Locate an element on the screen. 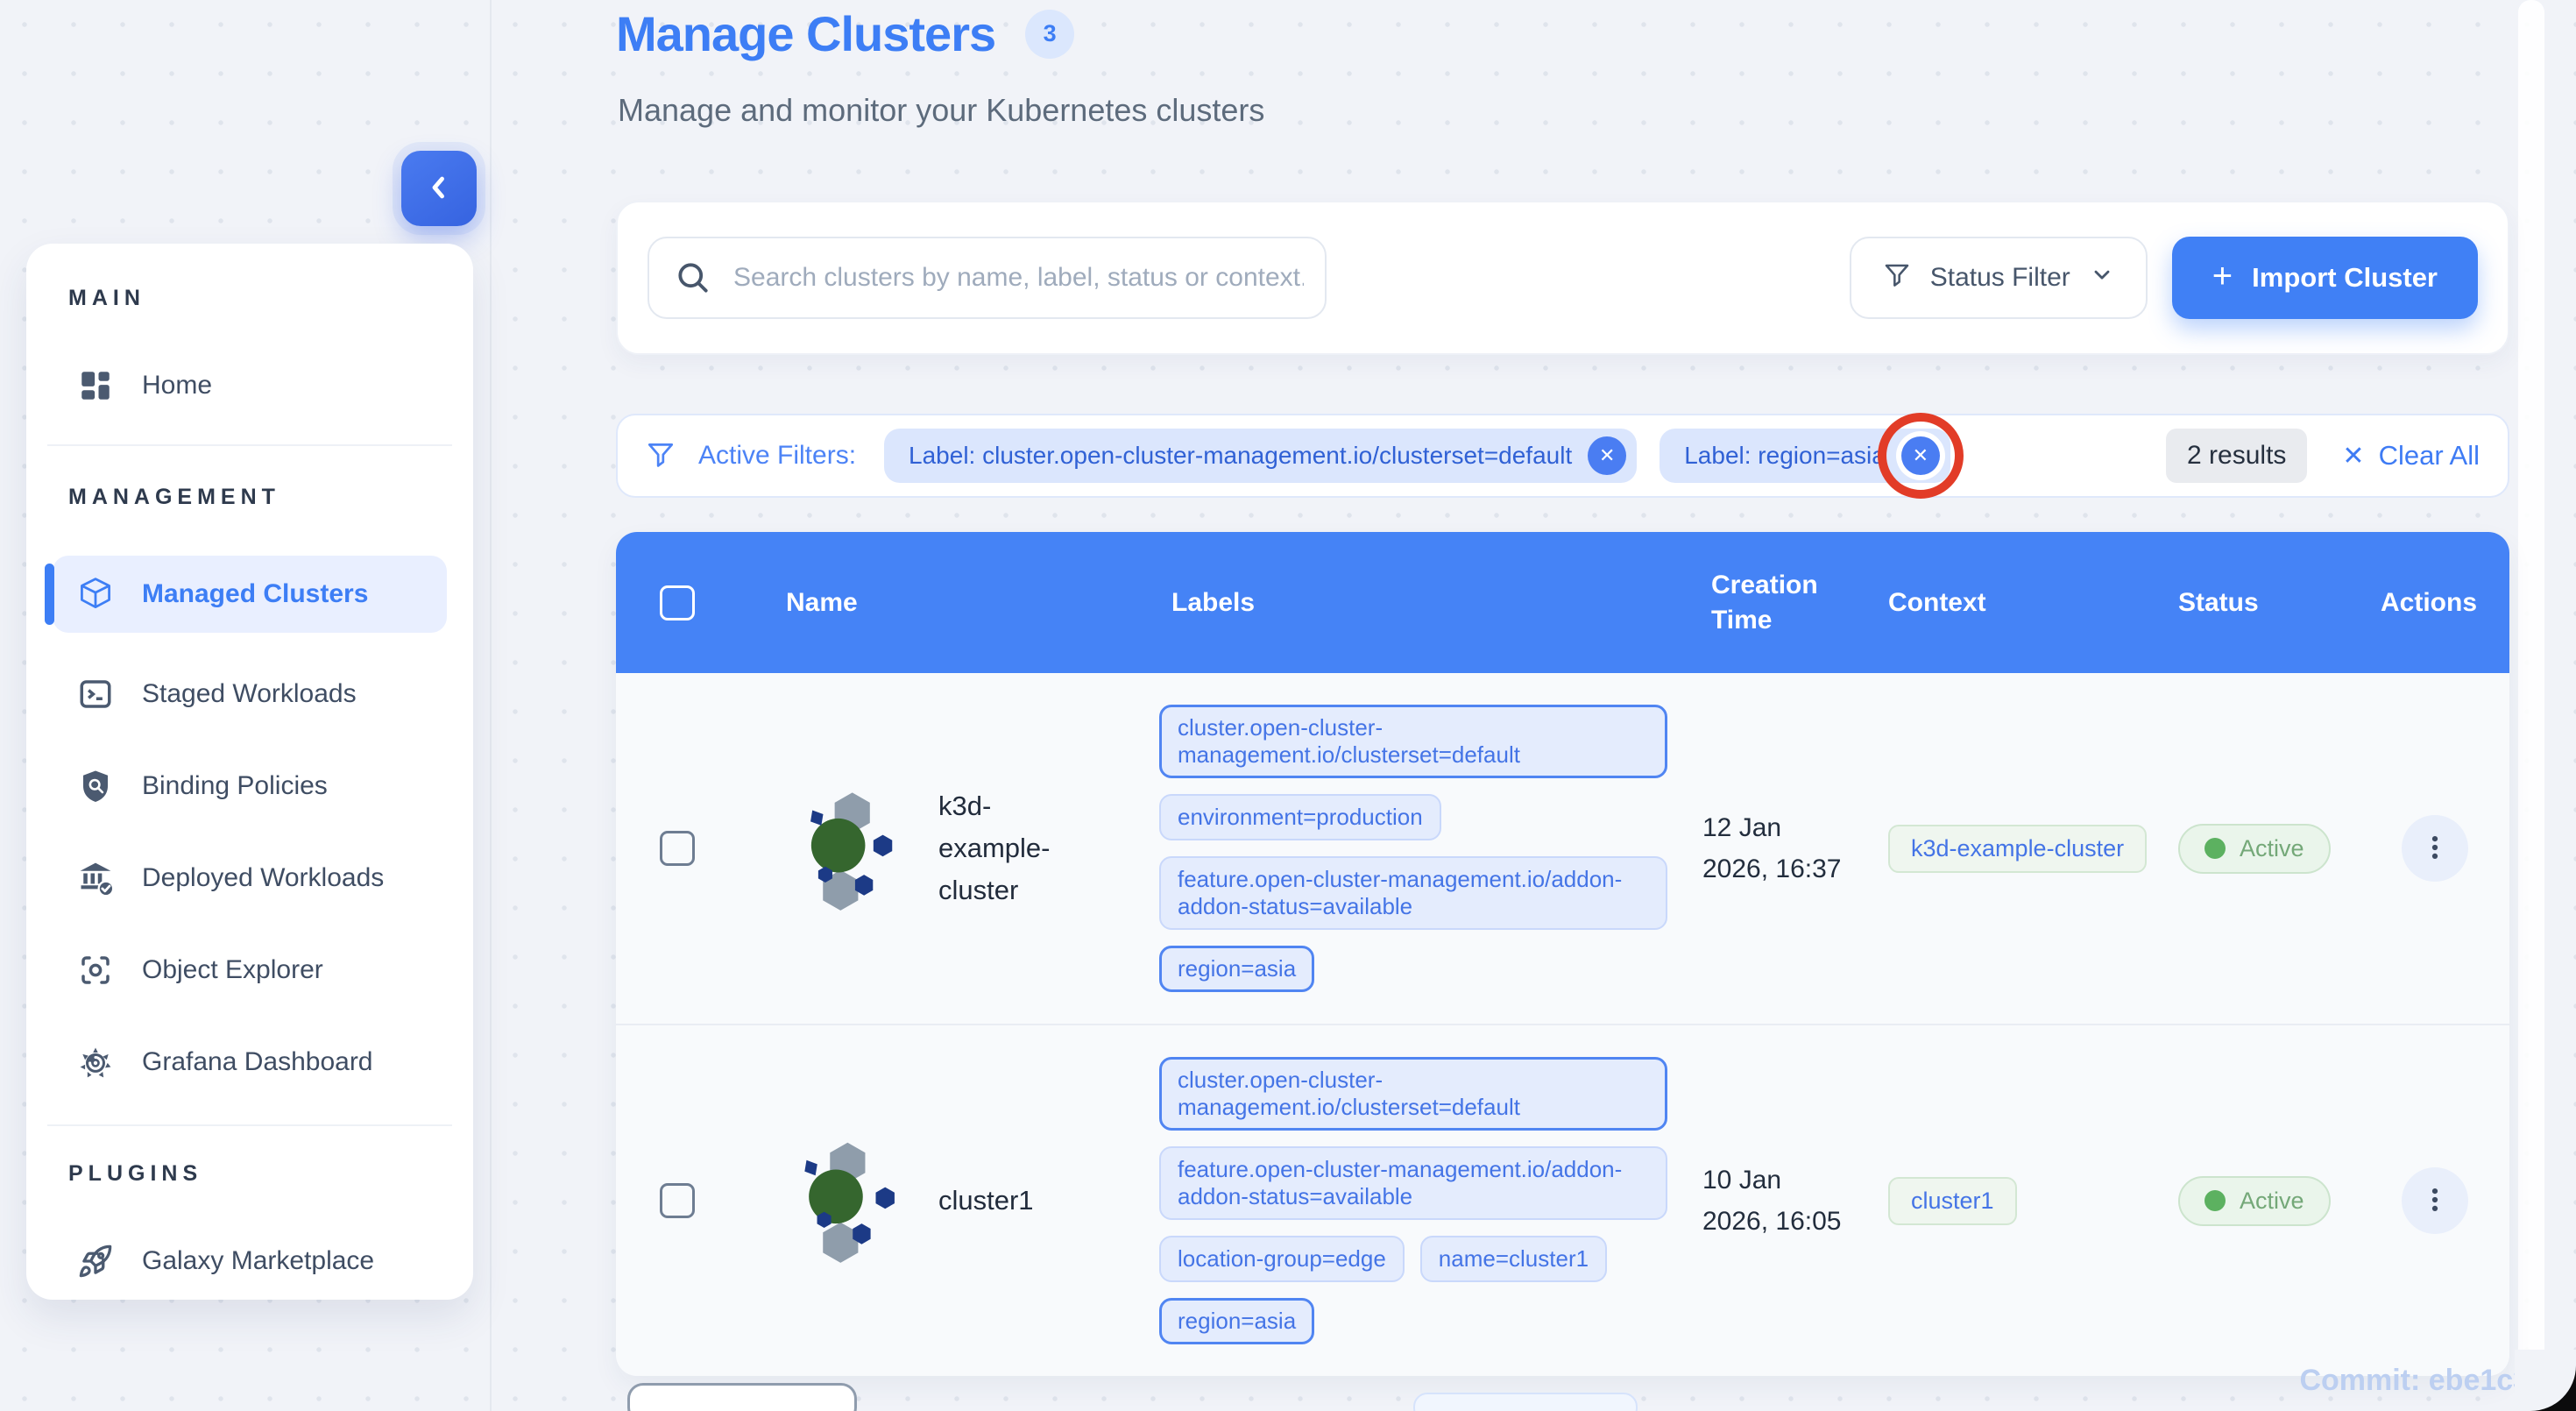 This screenshot has height=1411, width=2576. column-header-context: Context is located at coordinates (1937, 602).